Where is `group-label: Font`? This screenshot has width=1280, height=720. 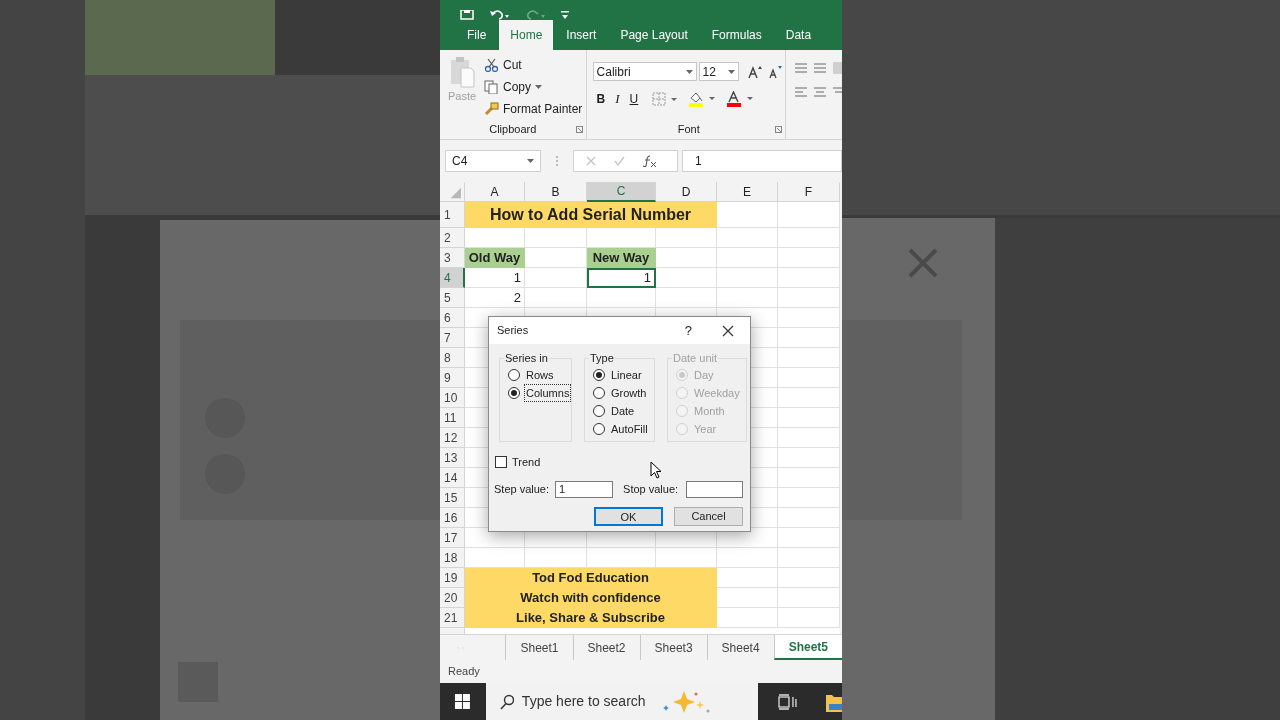 group-label: Font is located at coordinates (688, 129).